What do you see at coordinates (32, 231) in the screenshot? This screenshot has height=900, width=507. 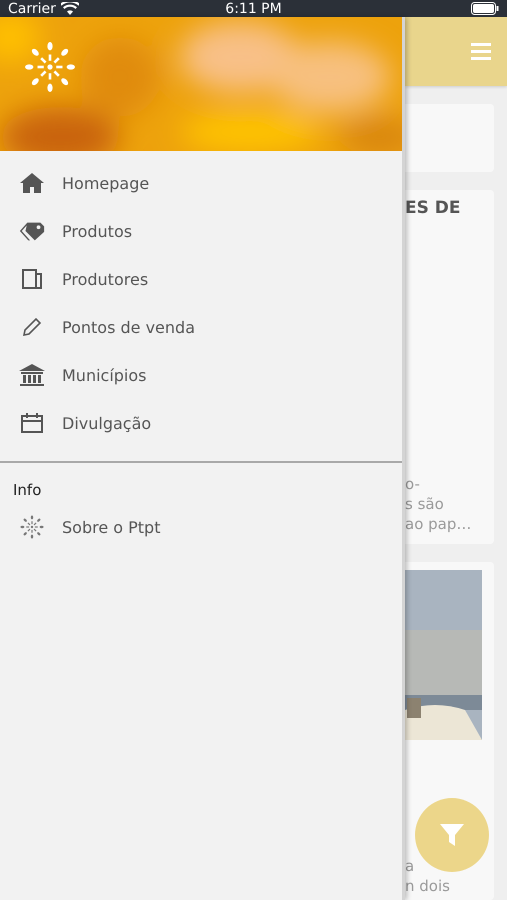 I see `tag-icon` at bounding box center [32, 231].